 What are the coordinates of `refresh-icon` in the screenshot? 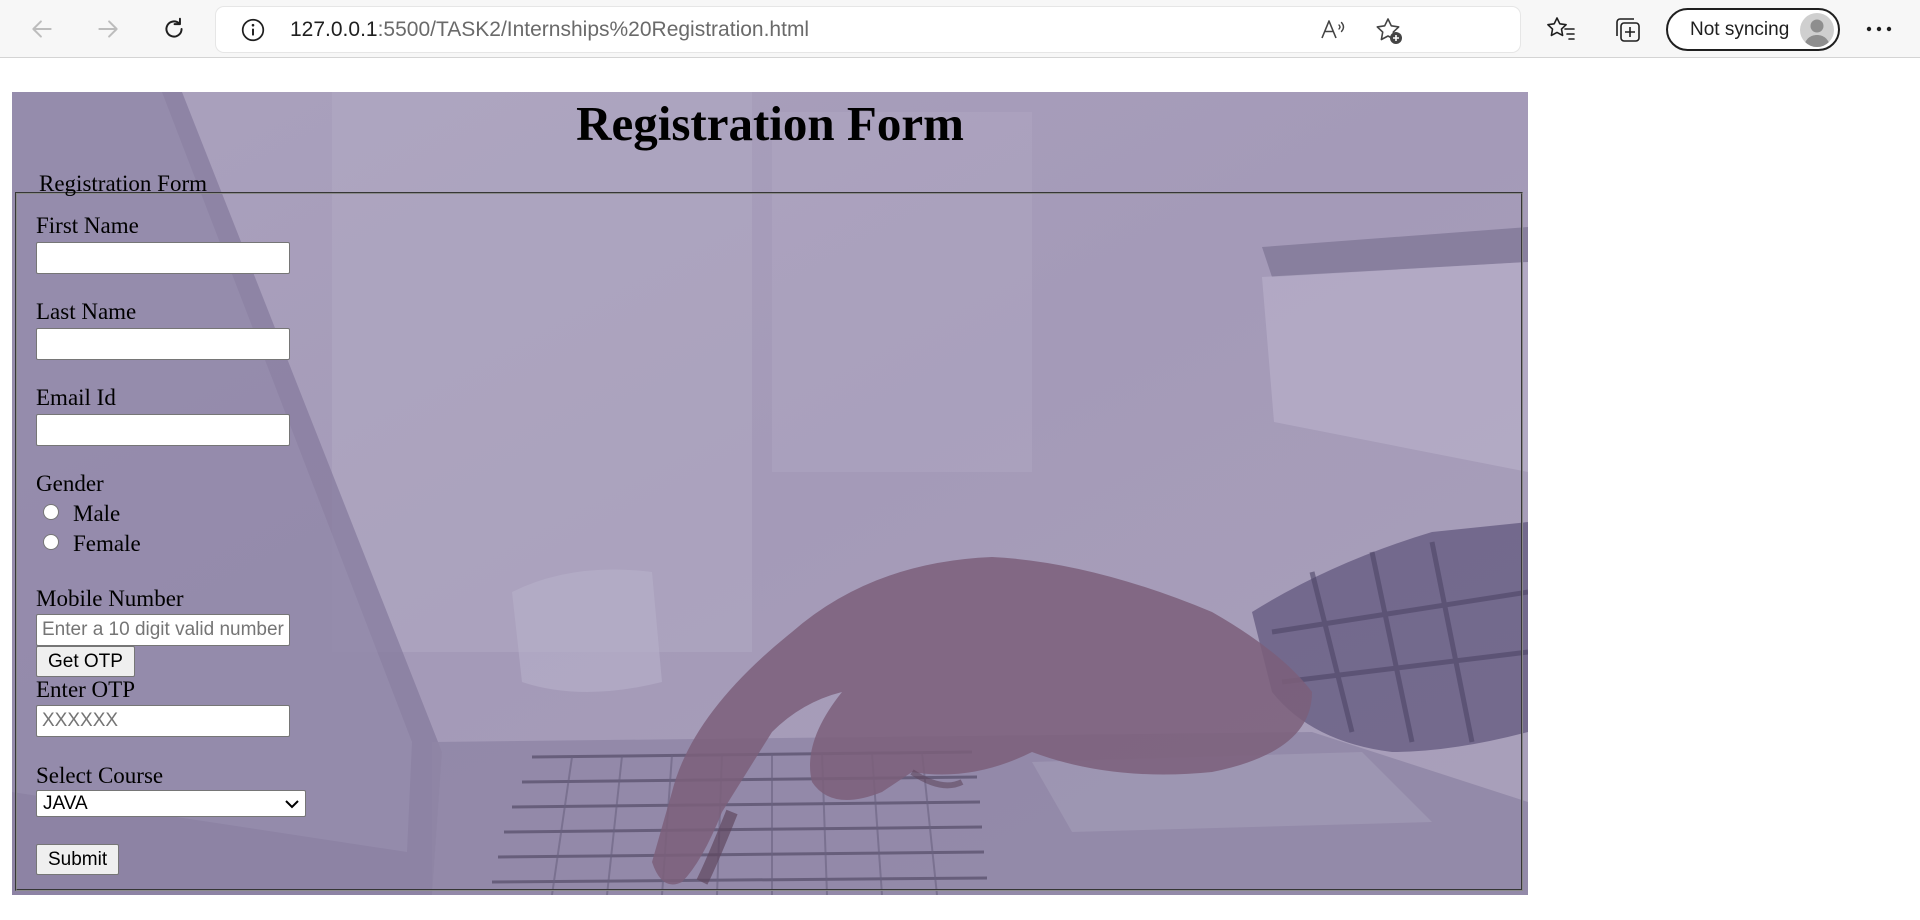 It's located at (174, 27).